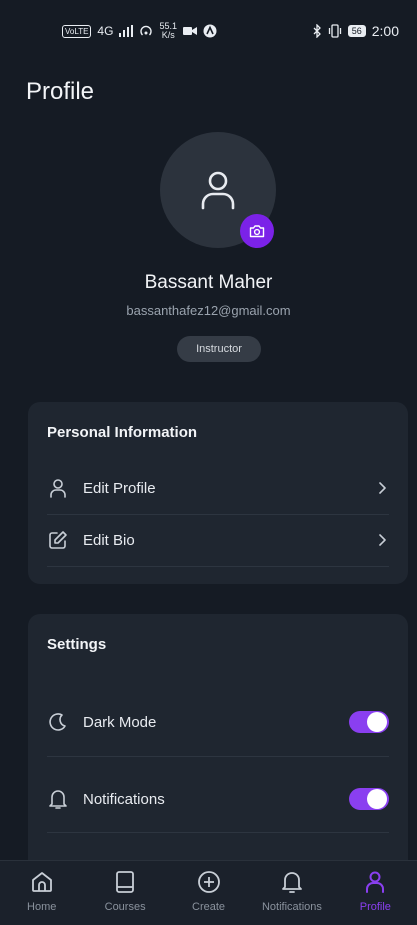 This screenshot has width=417, height=925. Describe the element at coordinates (168, 35) in the screenshot. I see `speed-unit: K/s` at that location.